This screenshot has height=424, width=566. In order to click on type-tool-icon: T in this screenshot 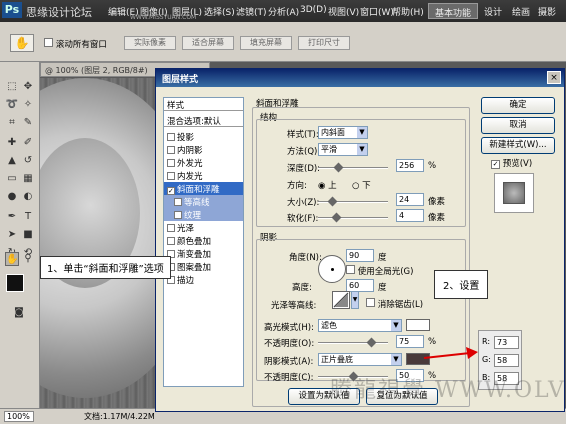, I will do `click(28, 217)`.